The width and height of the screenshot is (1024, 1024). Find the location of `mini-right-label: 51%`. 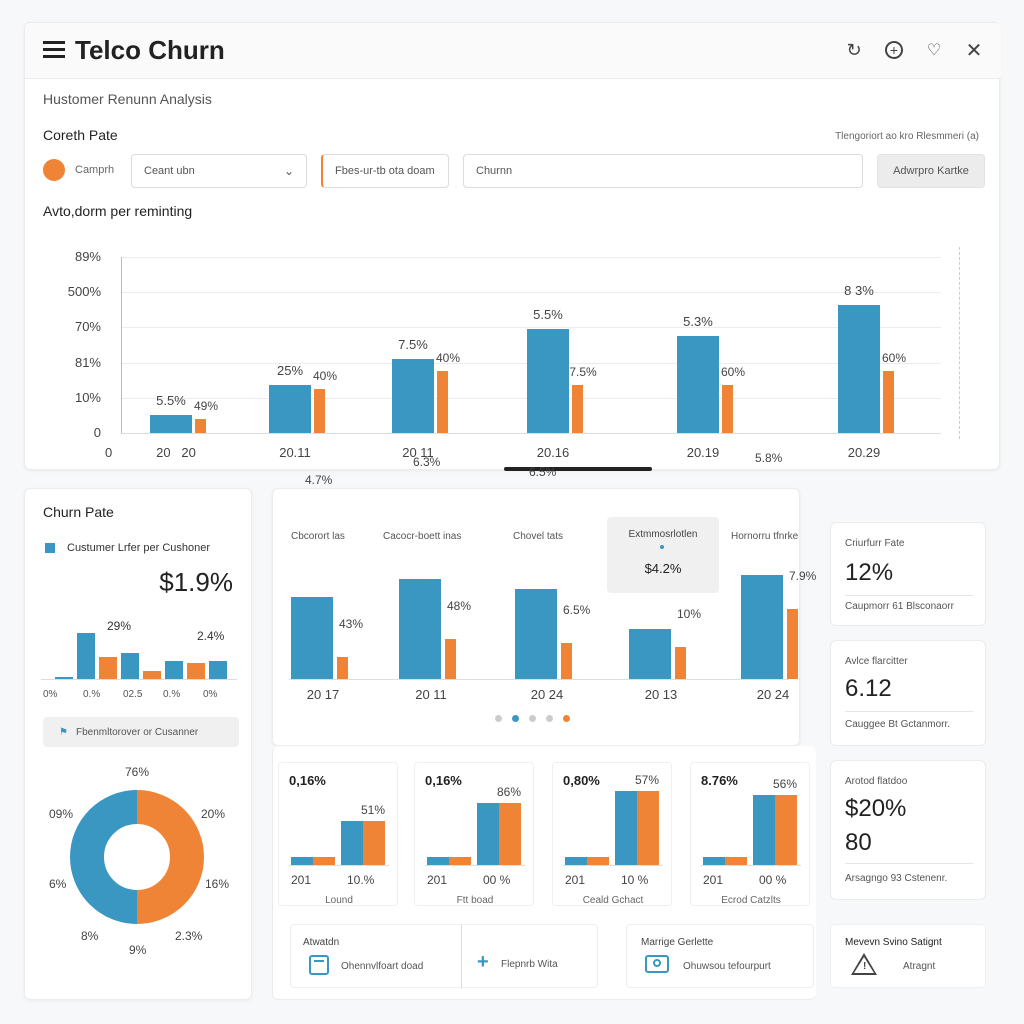

mini-right-label: 51% is located at coordinates (373, 810).